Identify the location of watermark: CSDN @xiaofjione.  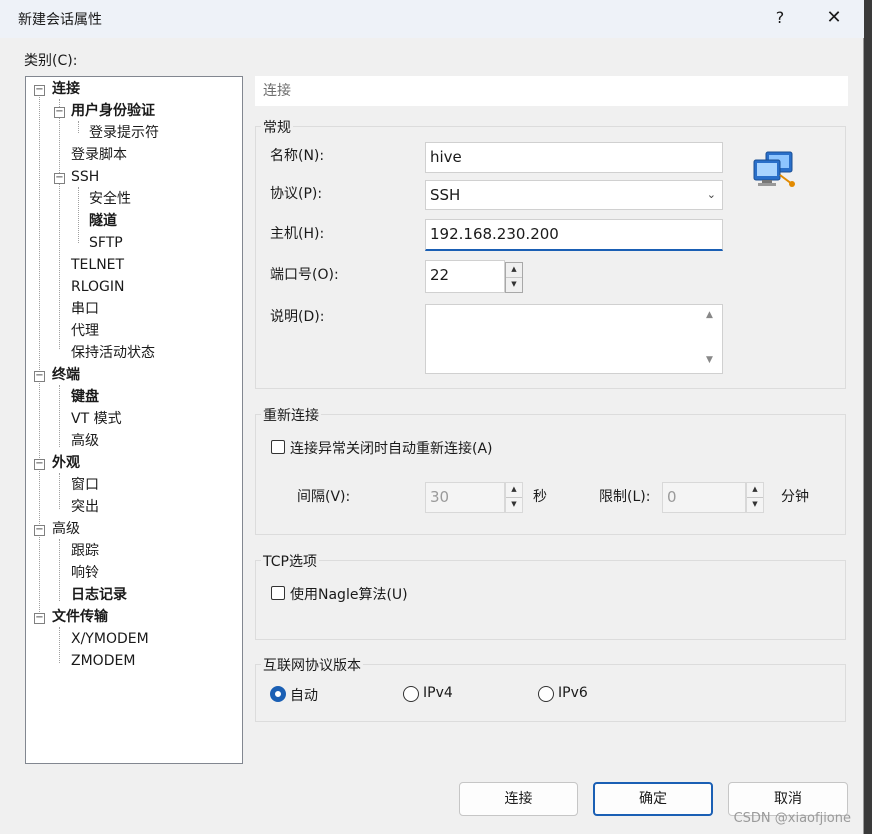
(792, 818).